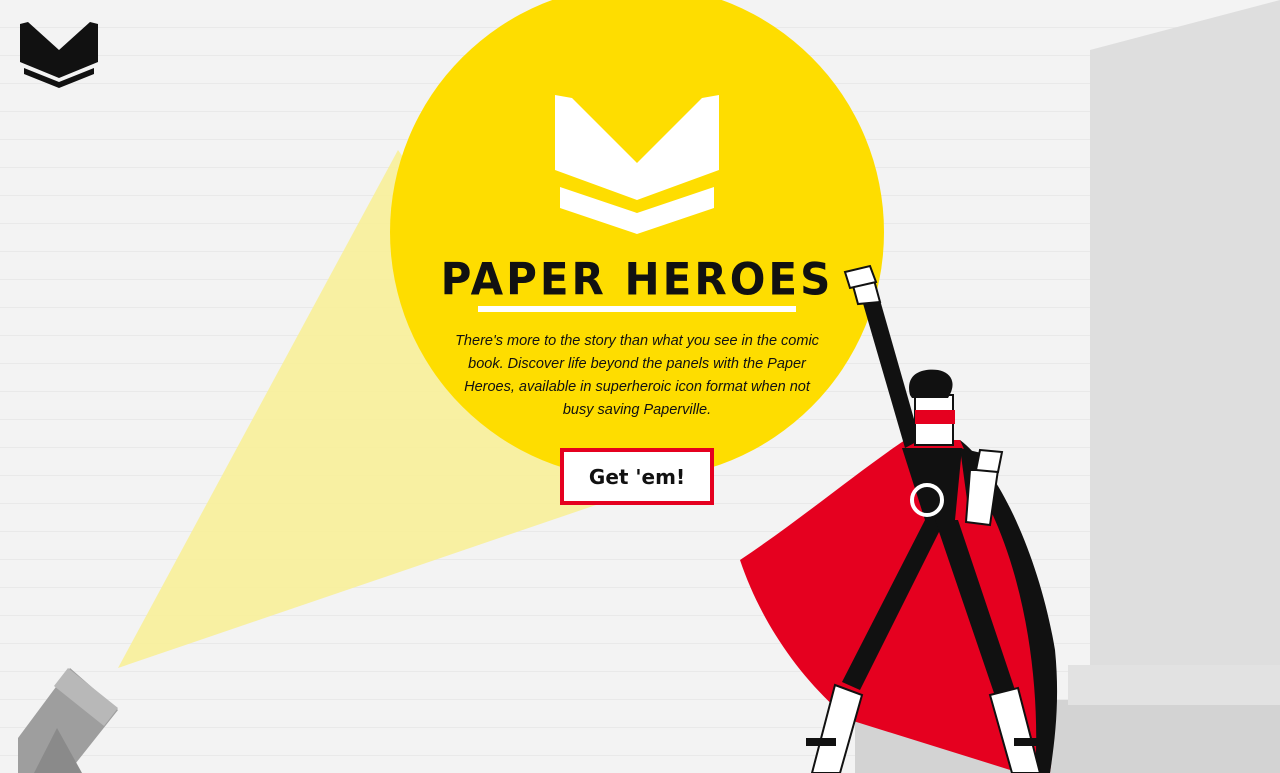 The width and height of the screenshot is (1280, 773). I want to click on wall-shape, so click(1185, 386).